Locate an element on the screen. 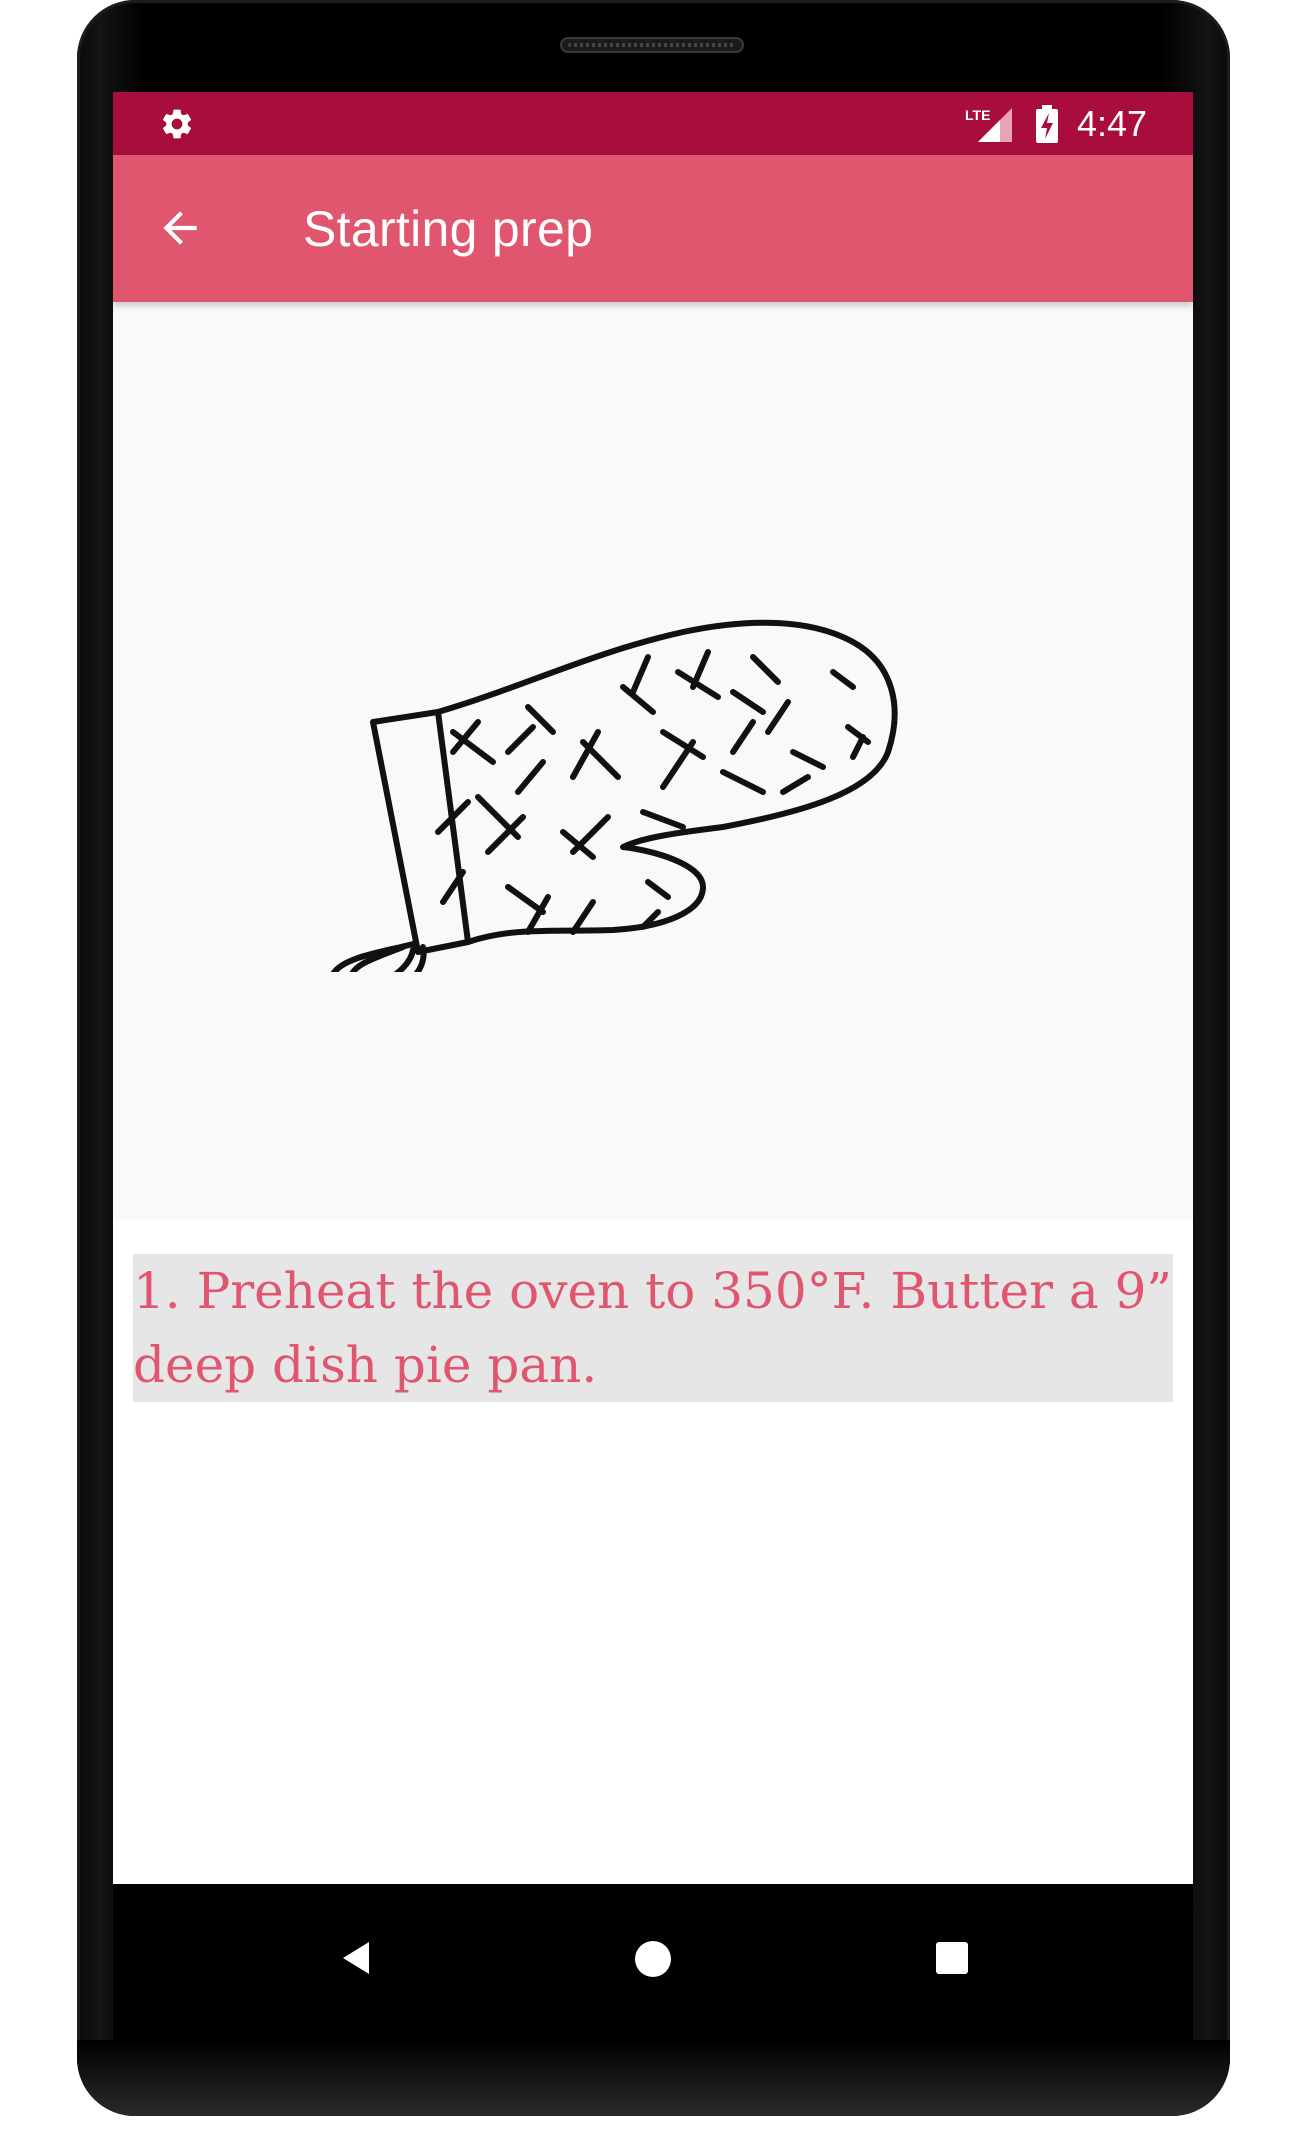 The image size is (1305, 2130). gear-icon is located at coordinates (177, 124).